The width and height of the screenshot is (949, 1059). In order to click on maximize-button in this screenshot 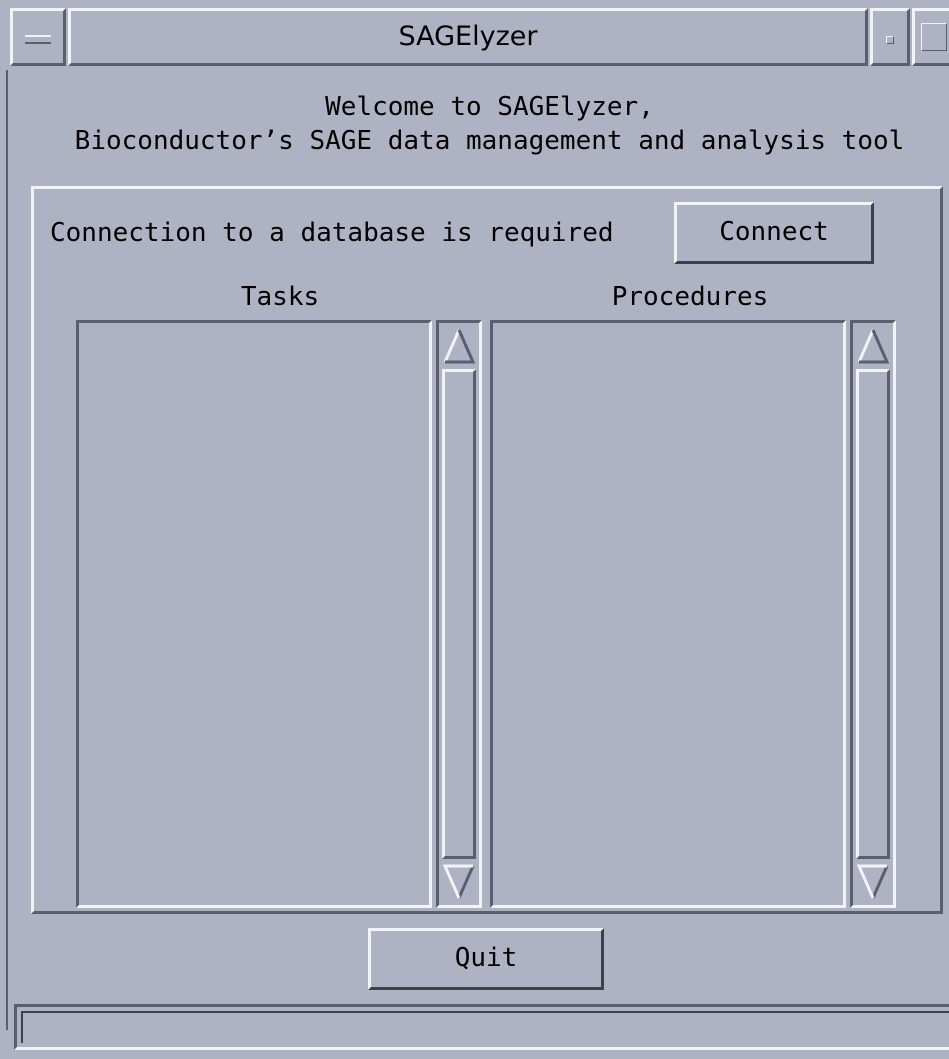, I will do `click(930, 37)`.